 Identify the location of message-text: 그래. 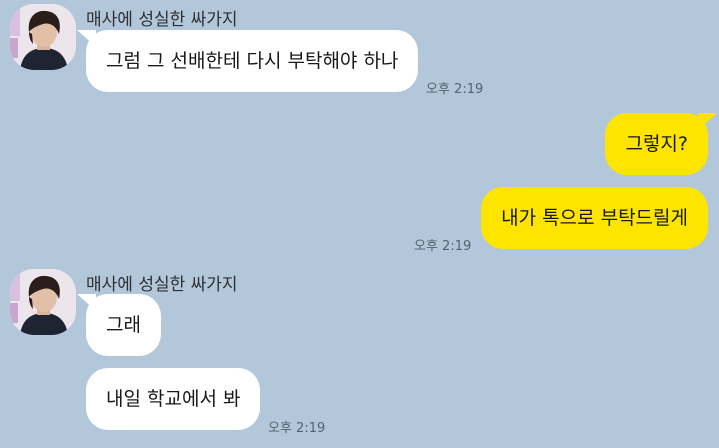
(123, 325).